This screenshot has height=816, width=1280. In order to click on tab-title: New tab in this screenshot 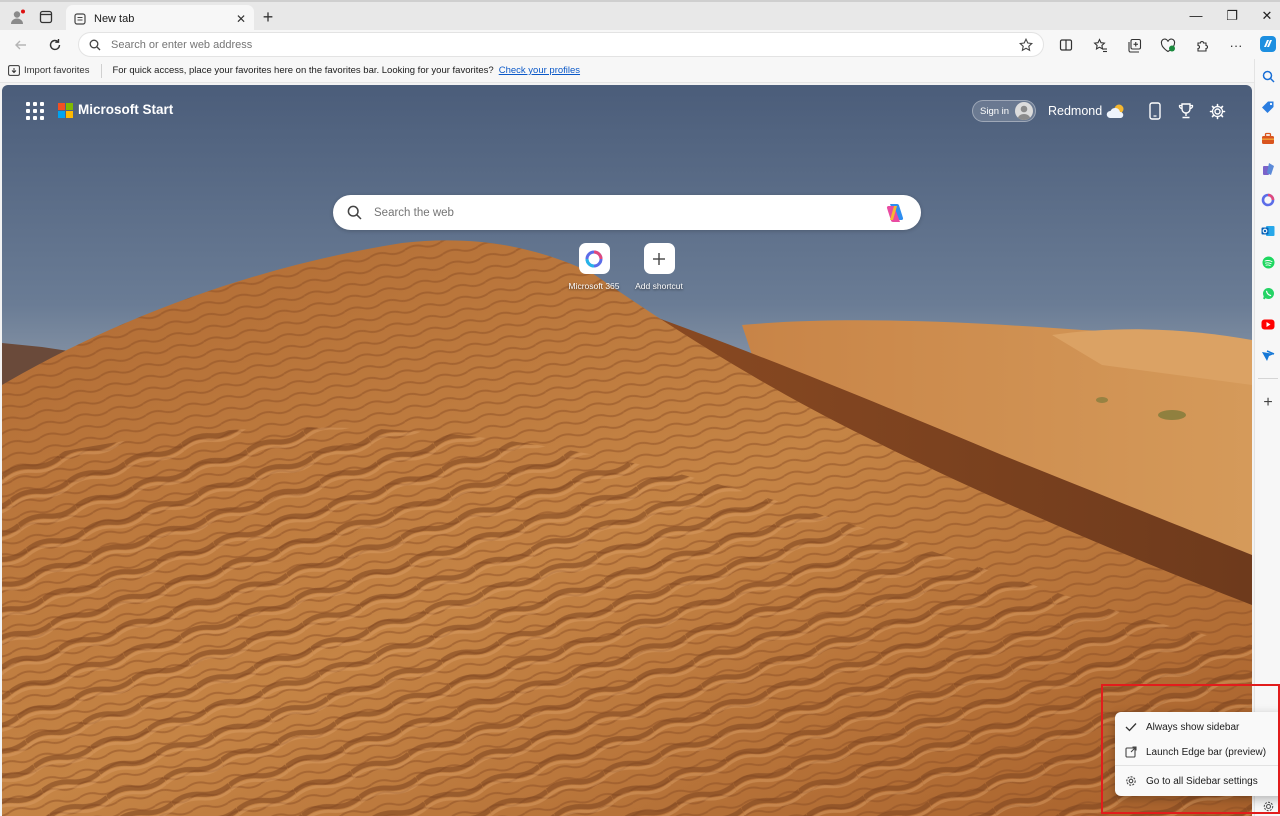, I will do `click(114, 18)`.